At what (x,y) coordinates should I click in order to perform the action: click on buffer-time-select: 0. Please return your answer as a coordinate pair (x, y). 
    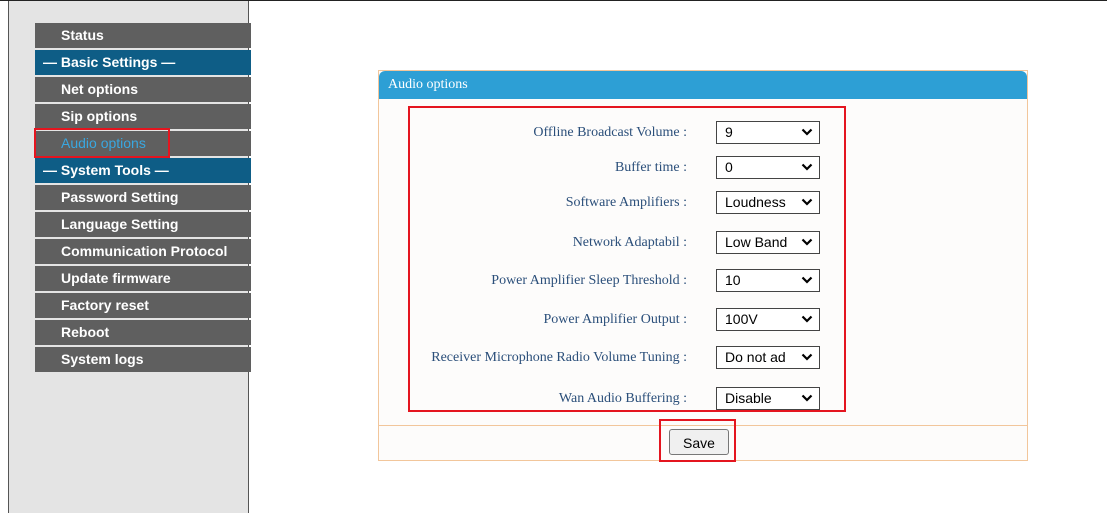
    Looking at the image, I should click on (768, 167).